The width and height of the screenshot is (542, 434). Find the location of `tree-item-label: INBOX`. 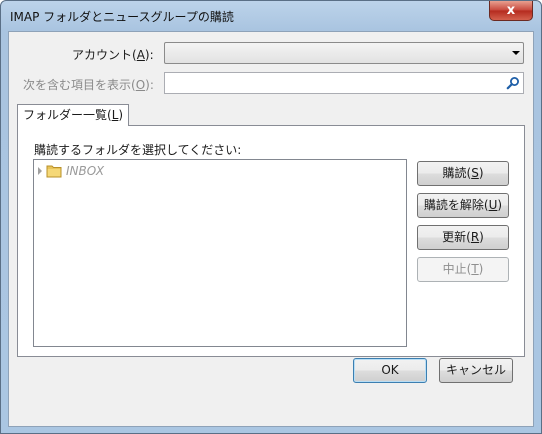

tree-item-label: INBOX is located at coordinates (85, 171).